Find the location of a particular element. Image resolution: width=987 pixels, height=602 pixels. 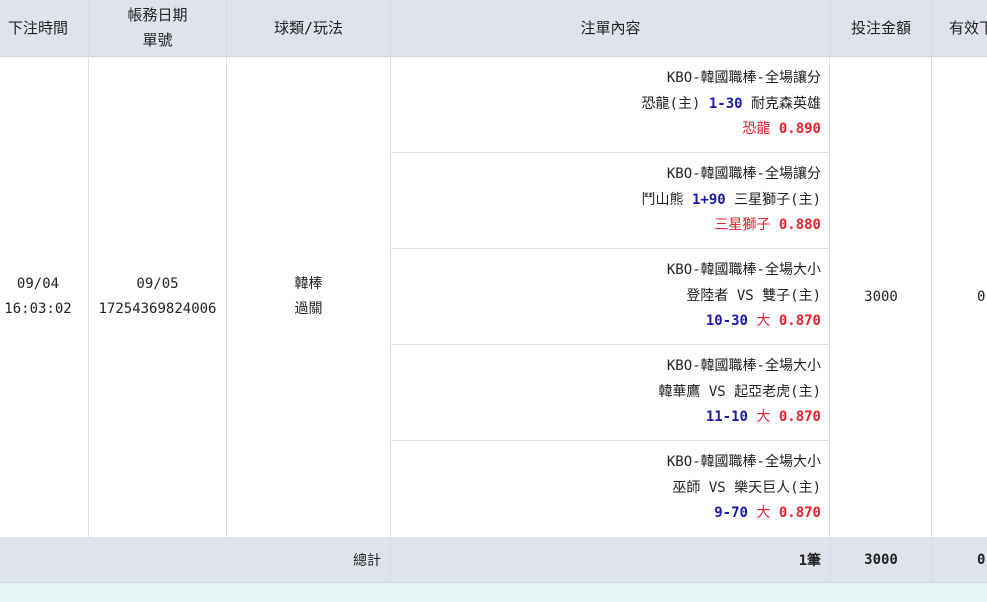

header-account-date-label: 帳務日期 is located at coordinates (157, 15).